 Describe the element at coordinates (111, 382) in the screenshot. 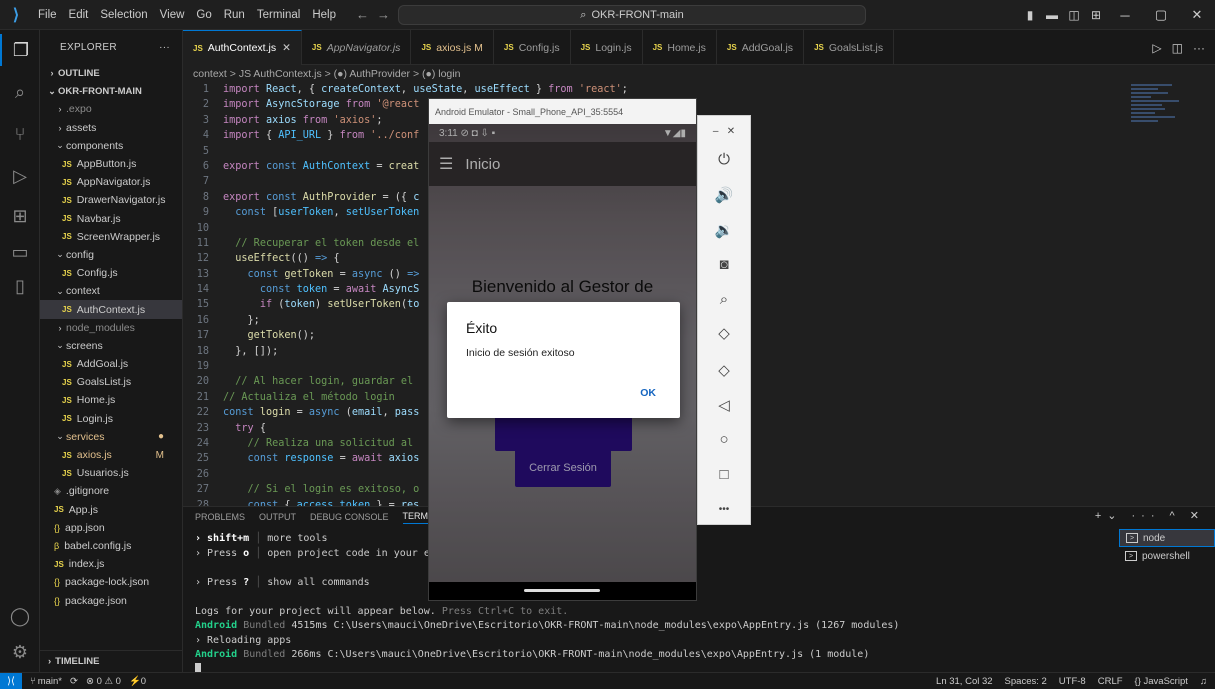

I see `tree-item: JS GoalsList.js` at that location.